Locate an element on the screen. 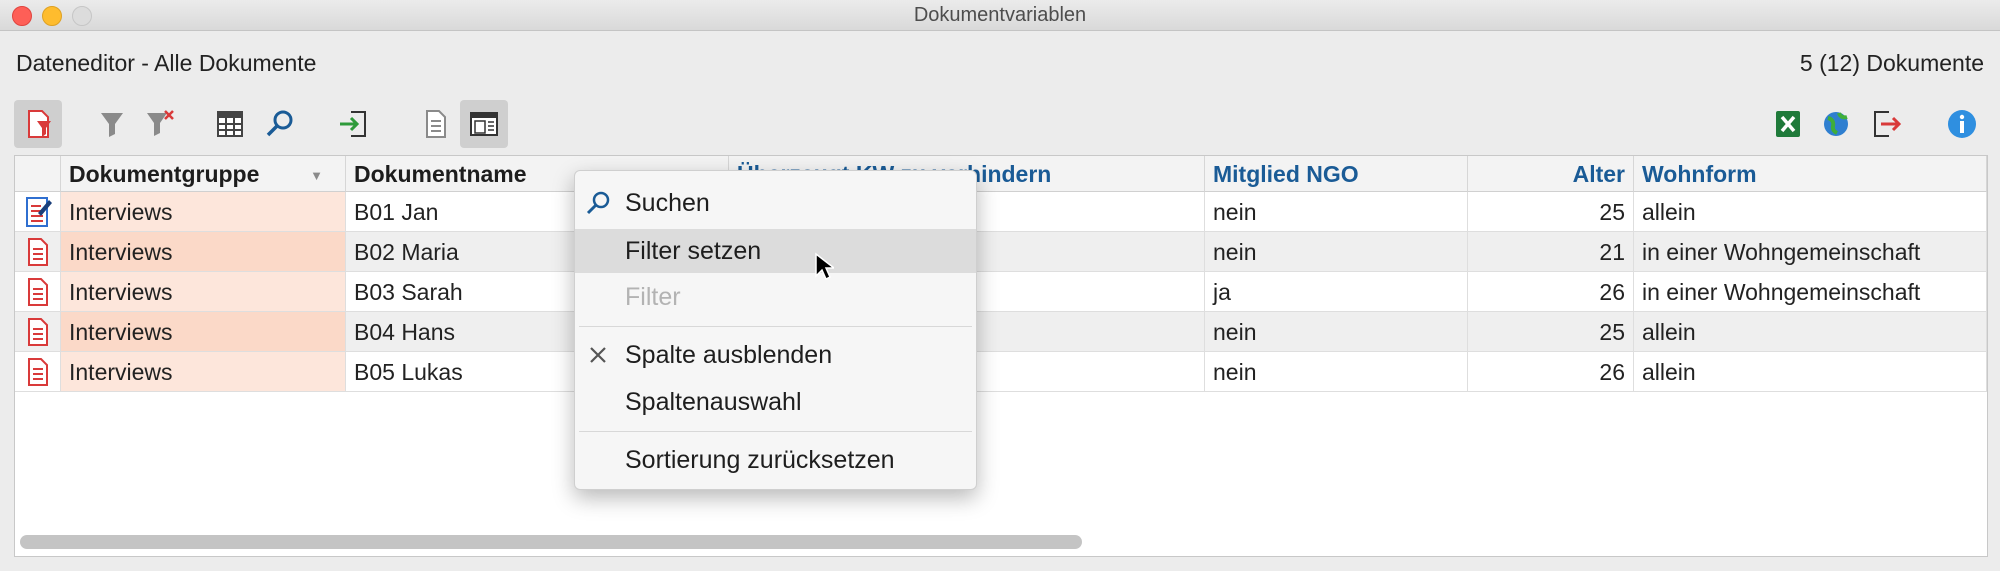 This screenshot has width=2000, height=571. info-icon is located at coordinates (1962, 124).